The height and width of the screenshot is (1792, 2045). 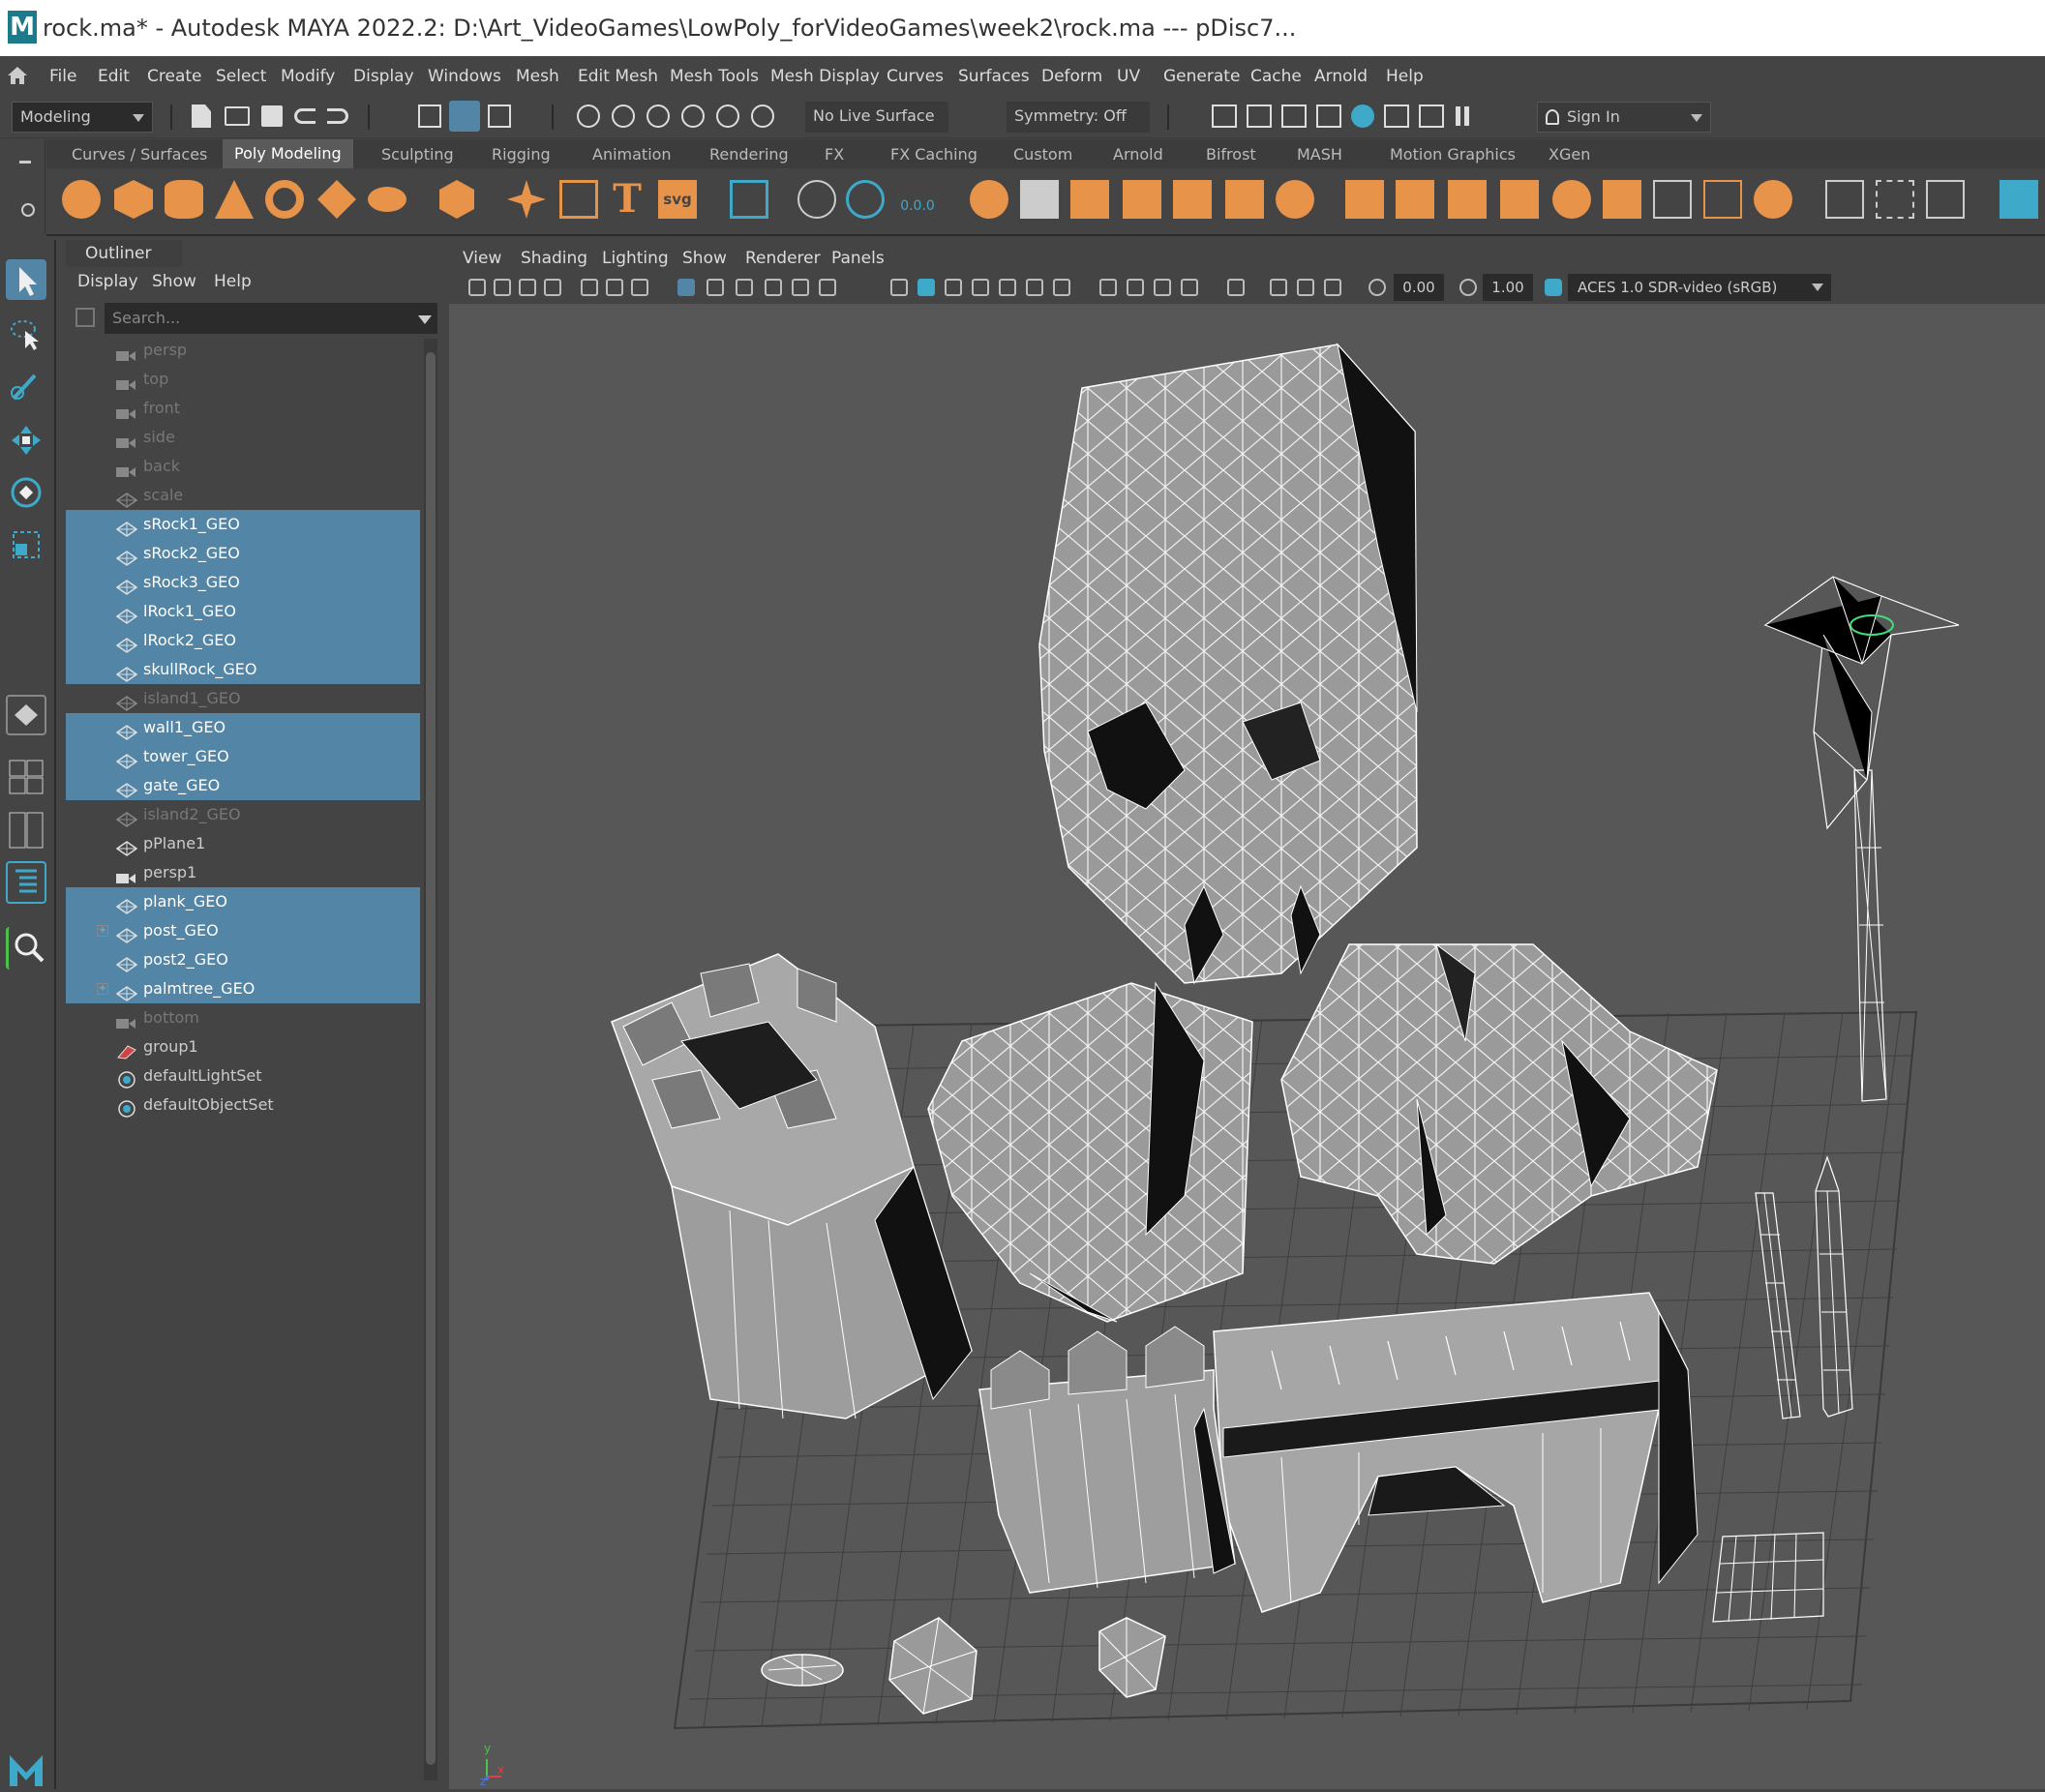 What do you see at coordinates (981, 287) in the screenshot?
I see `wireframe-on-shaded-icon` at bounding box center [981, 287].